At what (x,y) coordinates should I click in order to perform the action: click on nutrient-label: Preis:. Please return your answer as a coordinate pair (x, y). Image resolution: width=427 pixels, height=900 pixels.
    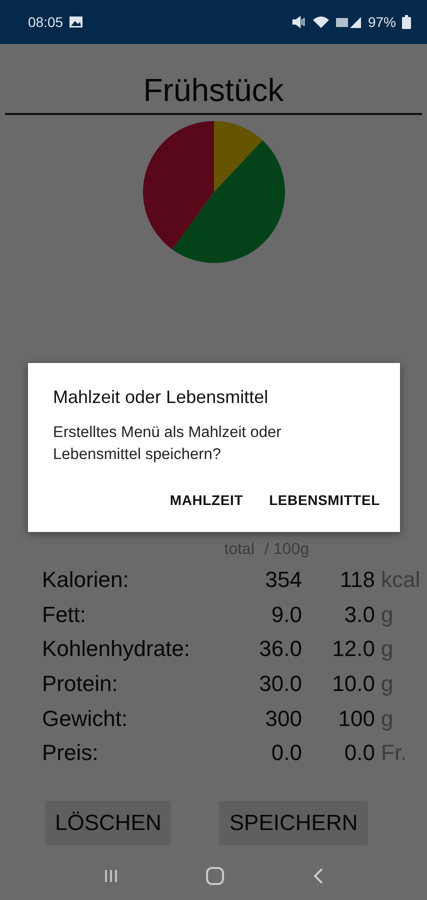
    Looking at the image, I should click on (71, 753).